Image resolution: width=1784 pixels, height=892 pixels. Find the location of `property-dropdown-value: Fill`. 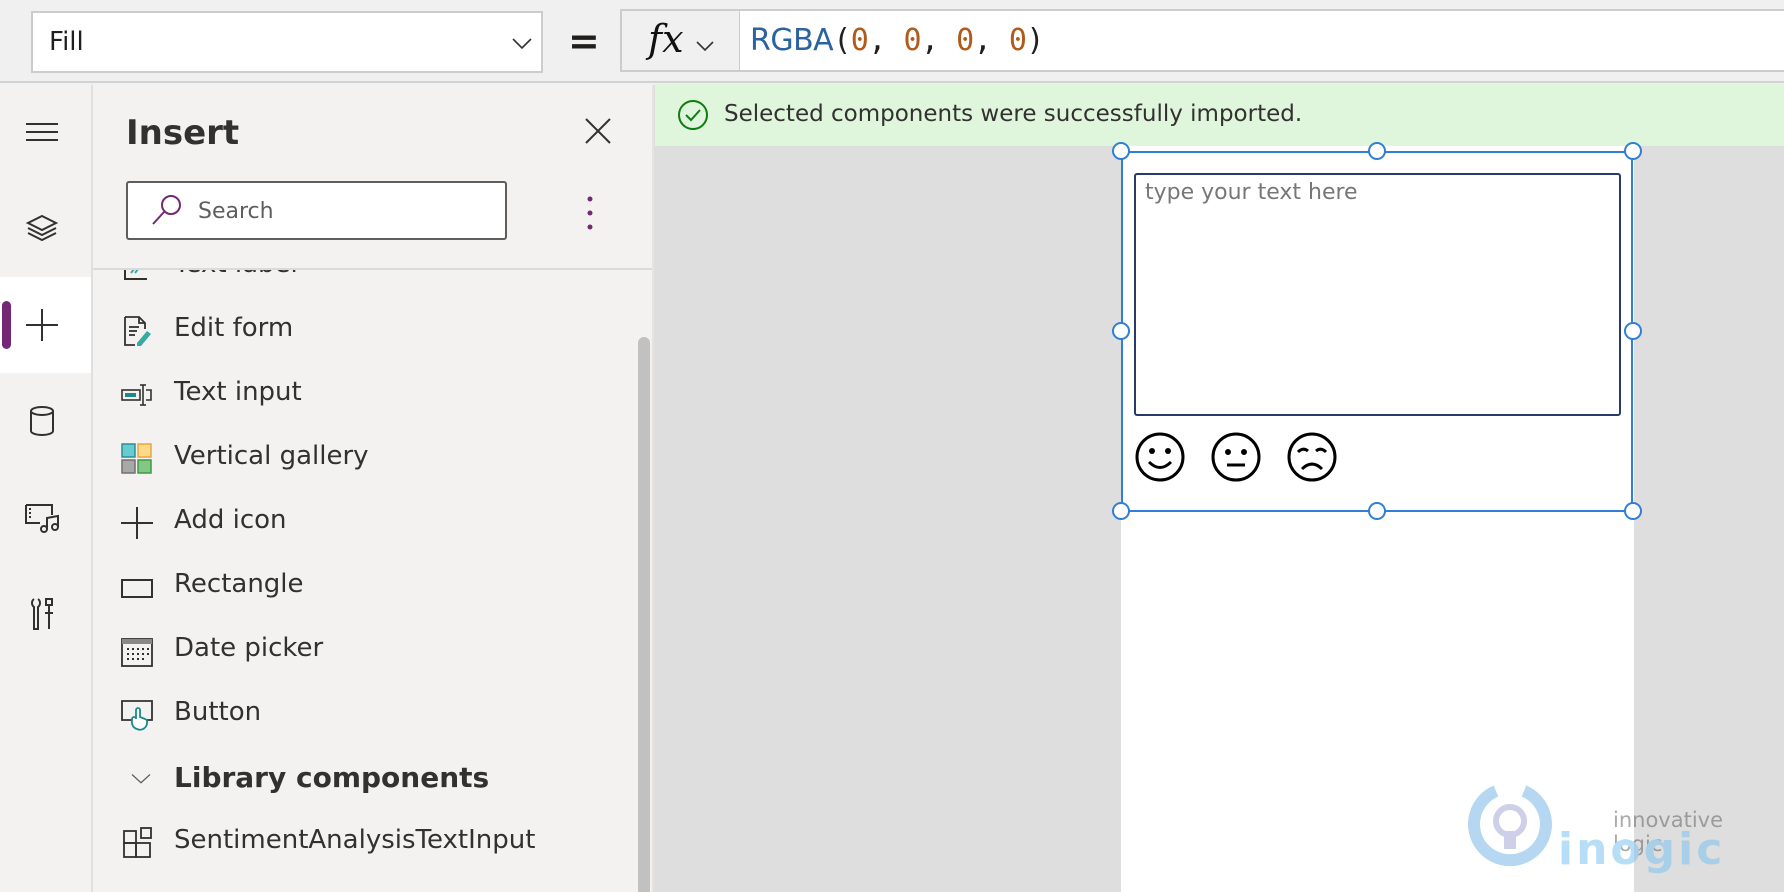

property-dropdown-value: Fill is located at coordinates (66, 42).